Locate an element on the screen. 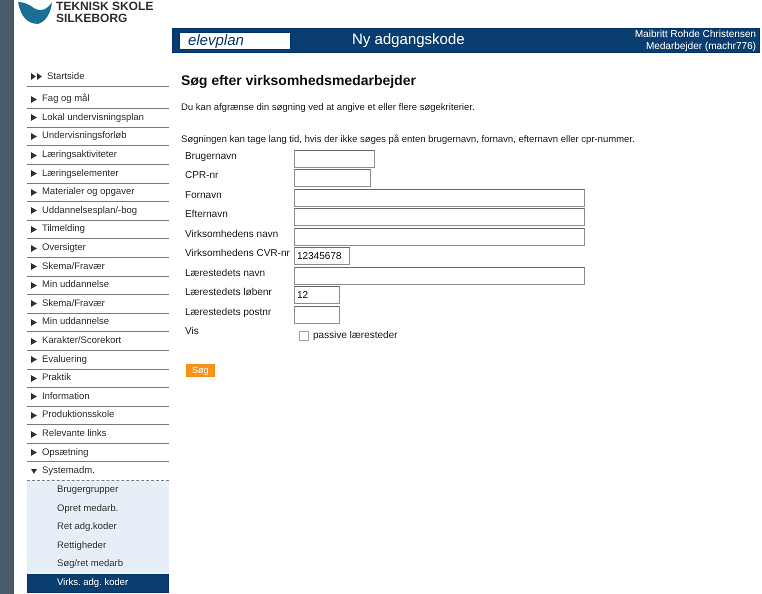 The width and height of the screenshot is (762, 594). sidebar-item: Karakter/Scorekort is located at coordinates (98, 341).